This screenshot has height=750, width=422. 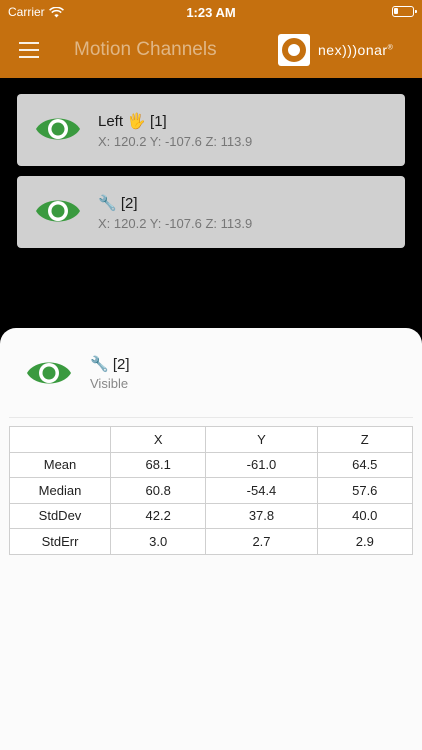 I want to click on logo-text: nex)))onar®, so click(x=355, y=50).